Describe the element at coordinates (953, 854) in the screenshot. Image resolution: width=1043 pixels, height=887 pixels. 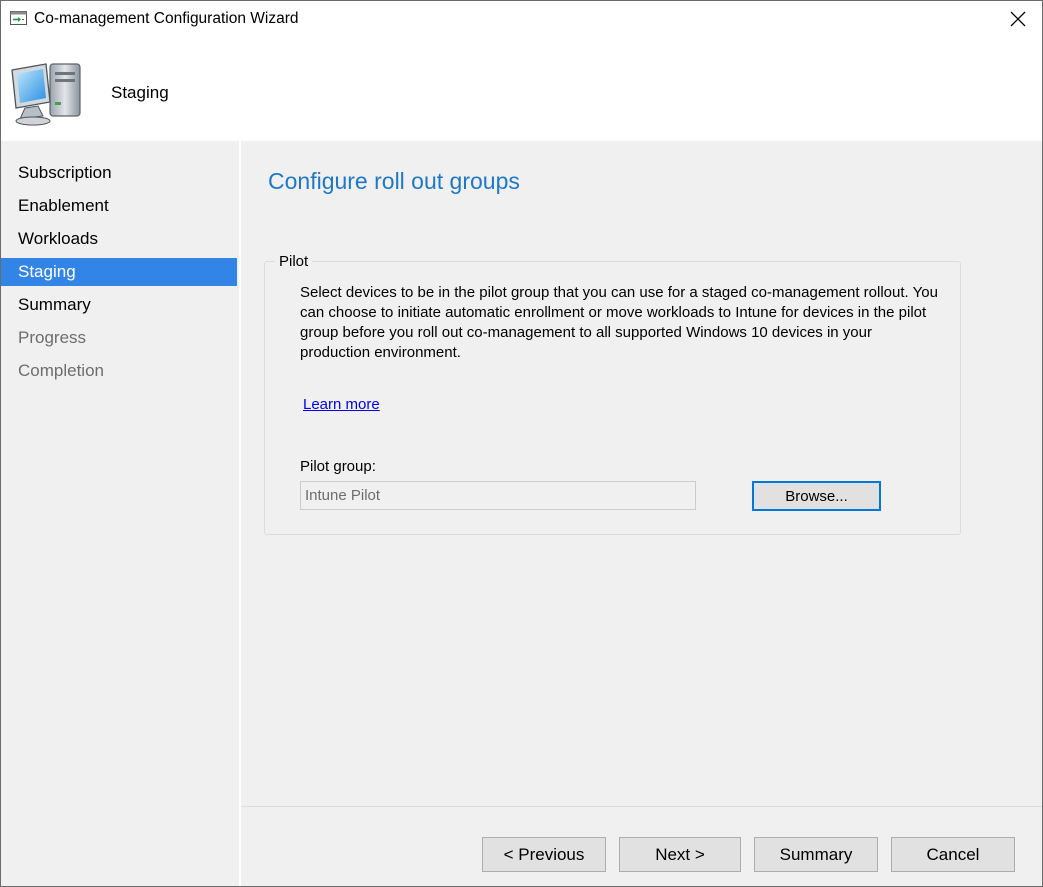
I see `cancel-button: Cancel` at that location.